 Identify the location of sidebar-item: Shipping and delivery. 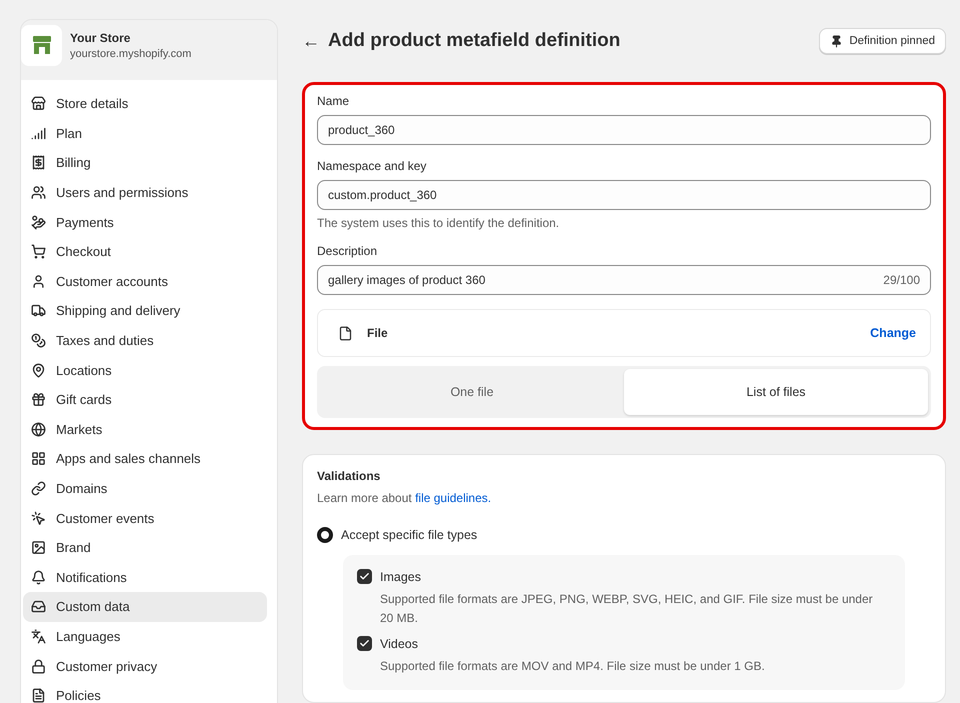
(145, 311).